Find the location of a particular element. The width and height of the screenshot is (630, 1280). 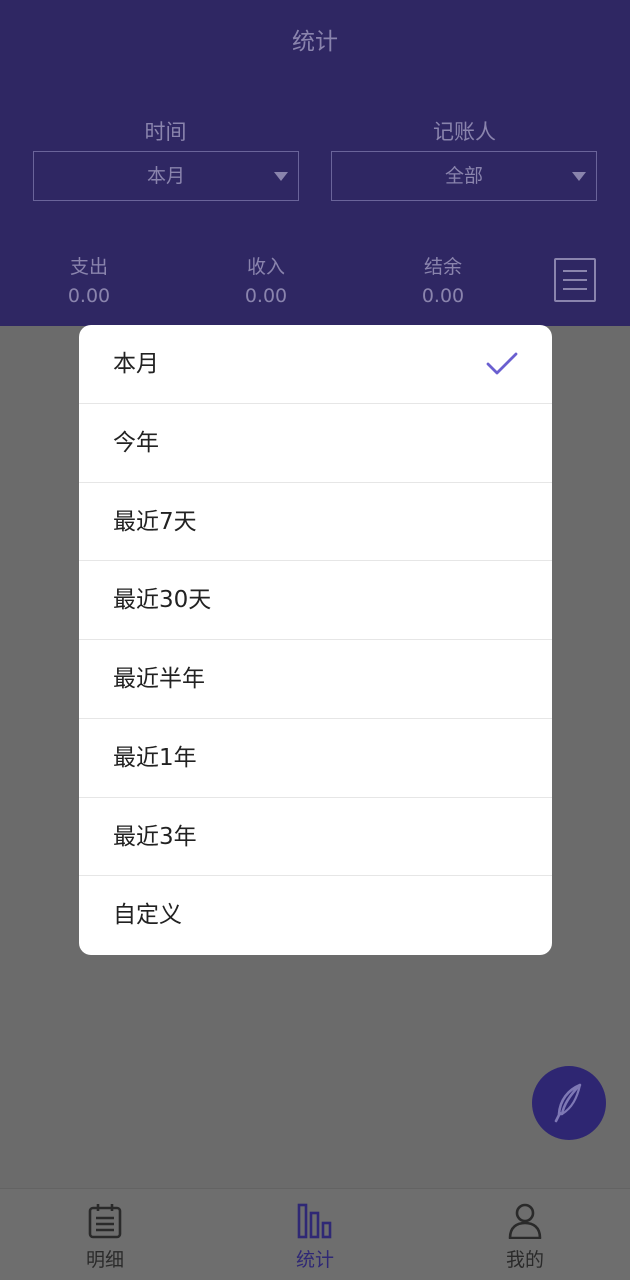

time-filter-value: 本月 is located at coordinates (165, 176).